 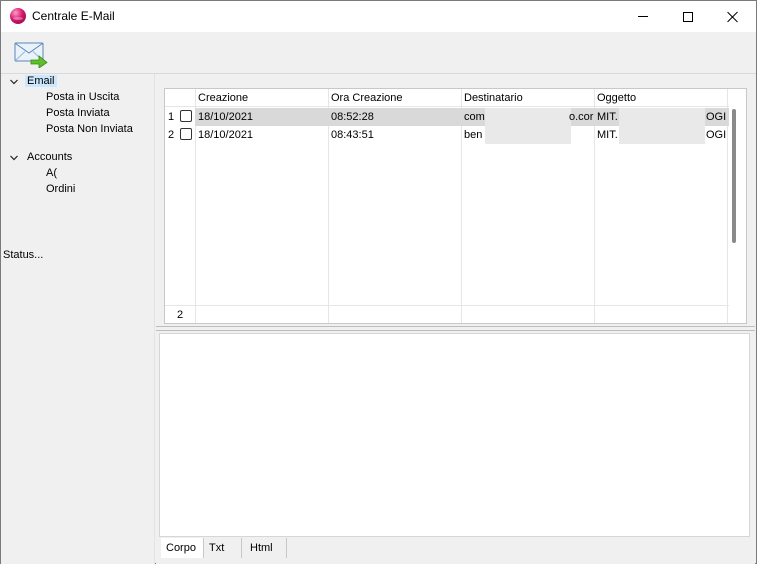 I want to click on tree-node-ordini: Ordini, so click(x=60, y=190).